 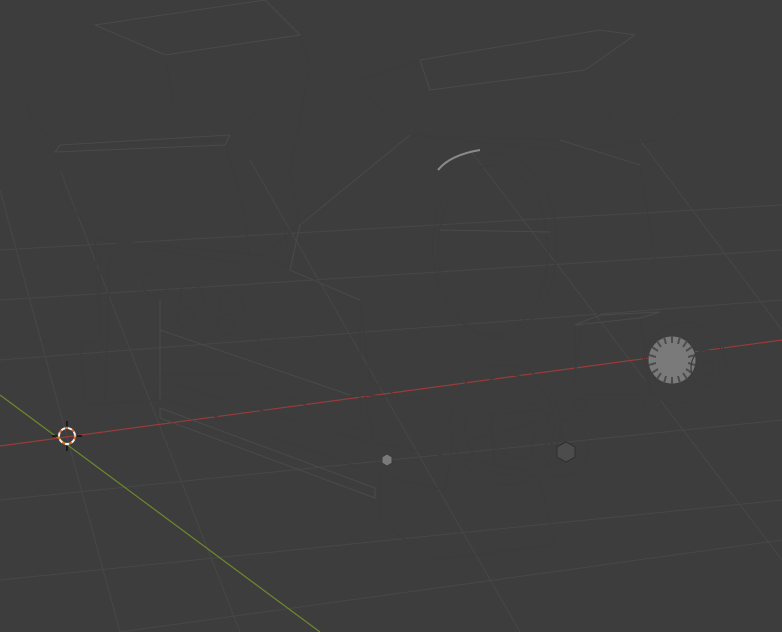 I want to click on gear-icon, so click(x=672, y=360).